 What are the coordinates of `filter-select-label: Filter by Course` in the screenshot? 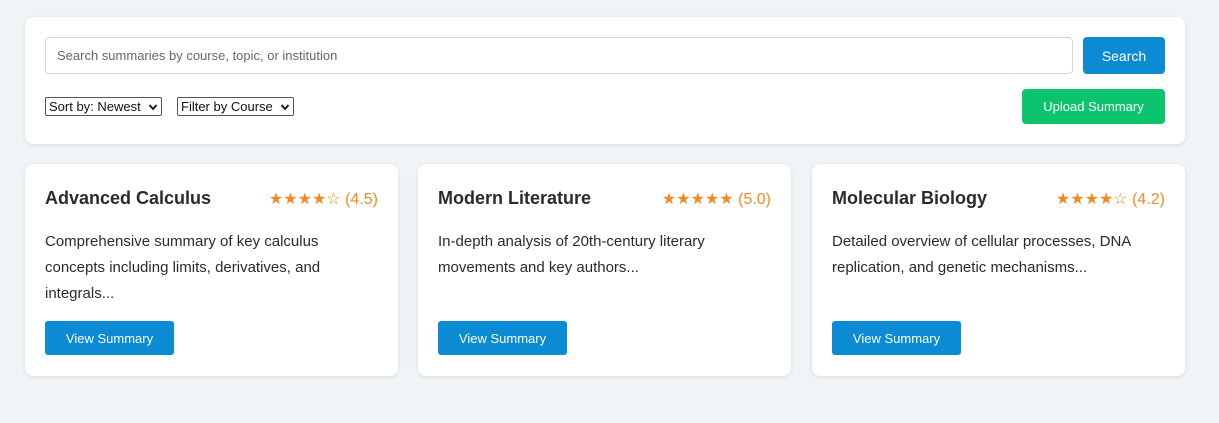 It's located at (227, 106).